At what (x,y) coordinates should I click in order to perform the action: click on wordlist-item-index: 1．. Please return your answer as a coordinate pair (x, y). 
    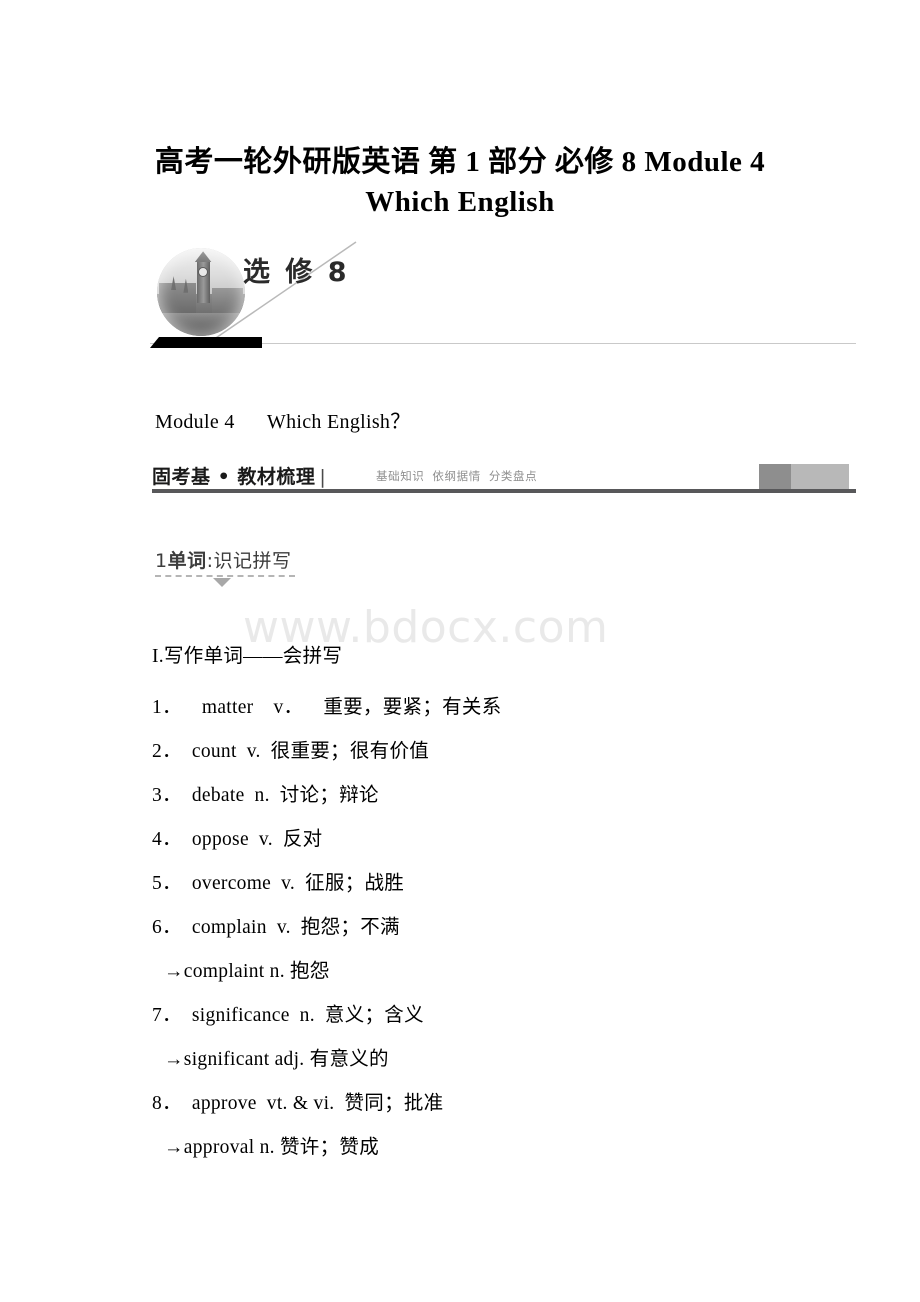
    Looking at the image, I should click on (167, 707).